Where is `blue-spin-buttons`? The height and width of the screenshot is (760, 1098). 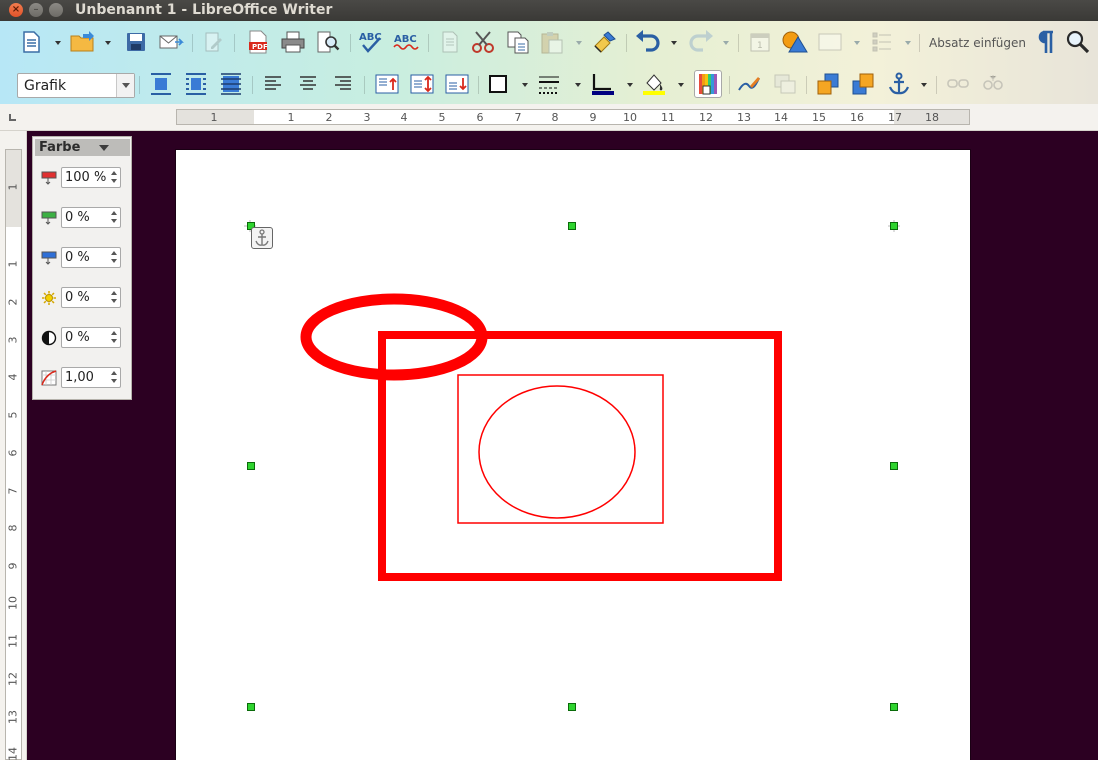 blue-spin-buttons is located at coordinates (114, 257).